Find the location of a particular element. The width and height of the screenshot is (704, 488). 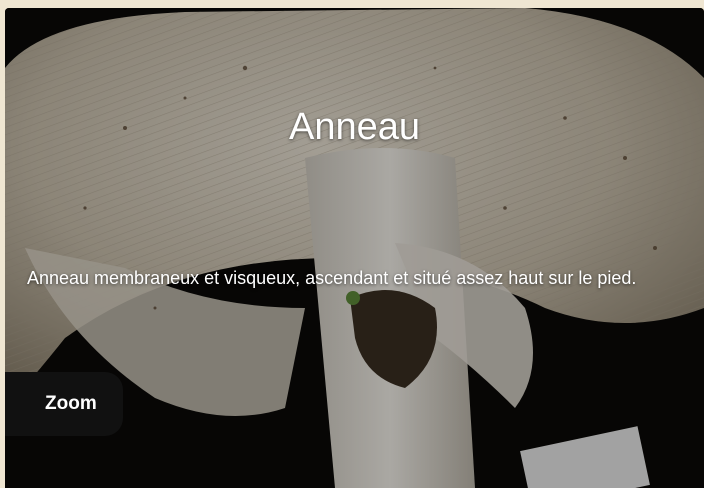

panel-title: Anneau is located at coordinates (354, 127).